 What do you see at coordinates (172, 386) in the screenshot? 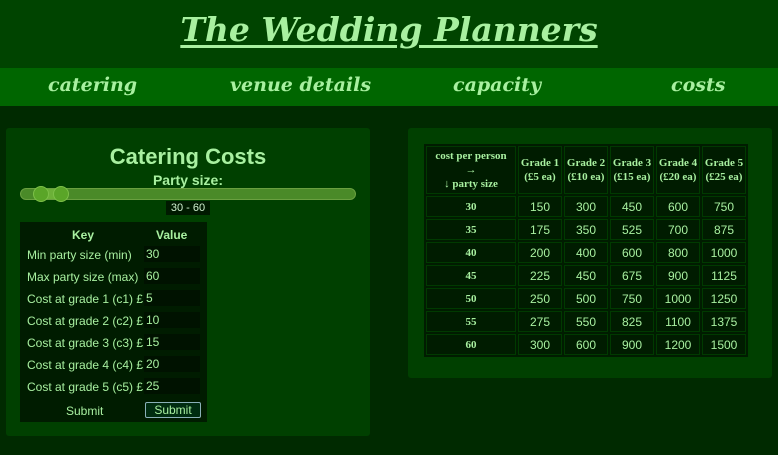
I see `grade-5-cost-input` at bounding box center [172, 386].